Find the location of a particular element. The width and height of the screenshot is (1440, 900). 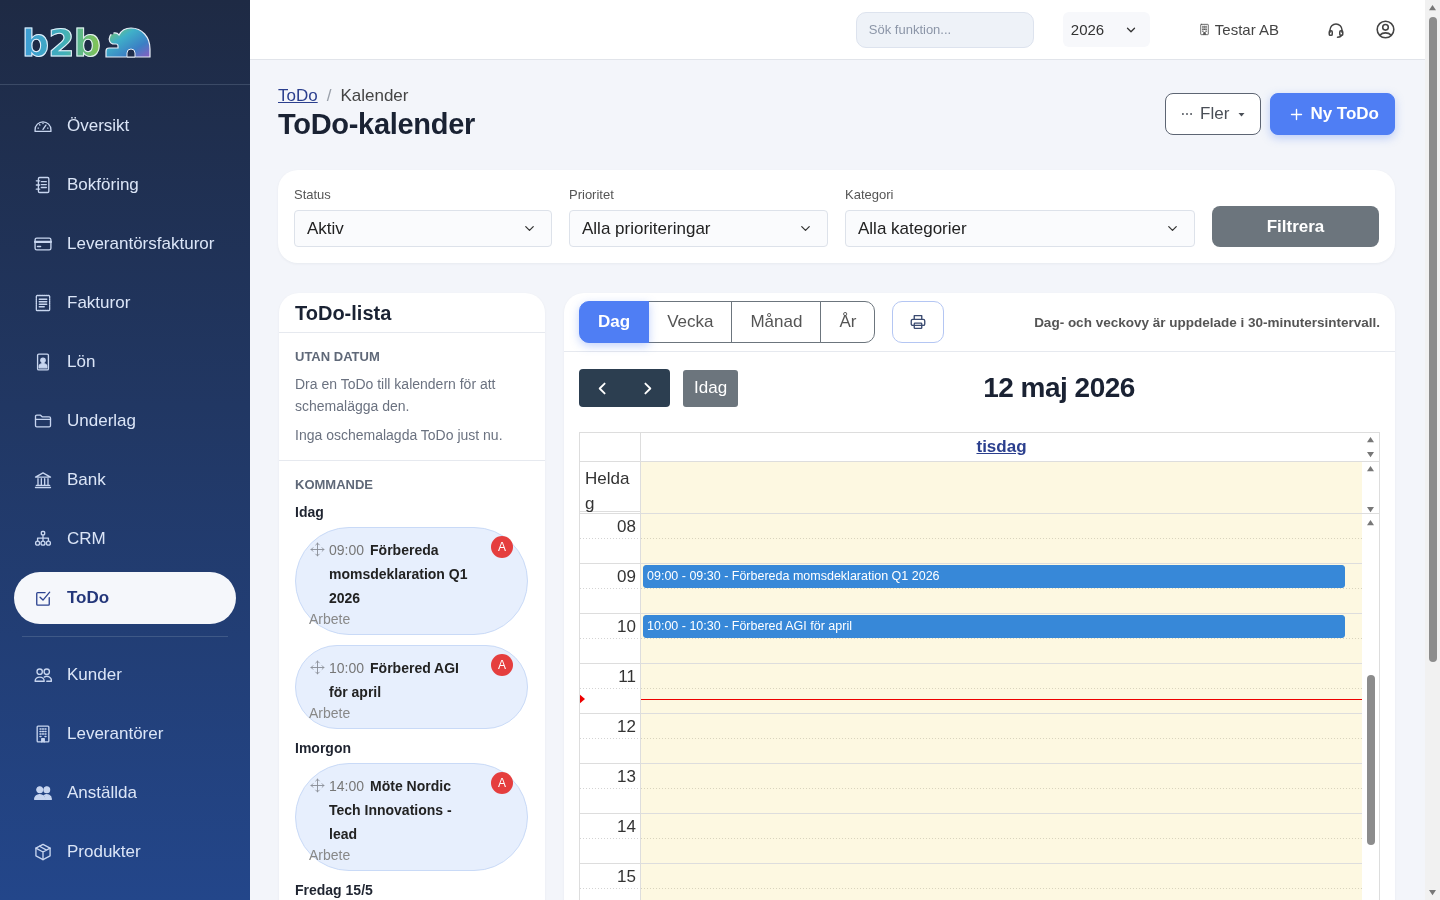

view-tab: Dag is located at coordinates (614, 322).